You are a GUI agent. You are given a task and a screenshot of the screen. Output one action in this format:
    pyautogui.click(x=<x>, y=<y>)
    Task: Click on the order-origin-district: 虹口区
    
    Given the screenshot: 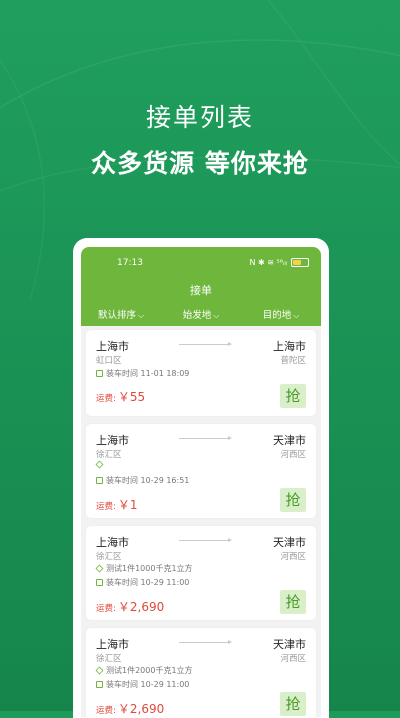 What is the action you would take?
    pyautogui.click(x=109, y=361)
    